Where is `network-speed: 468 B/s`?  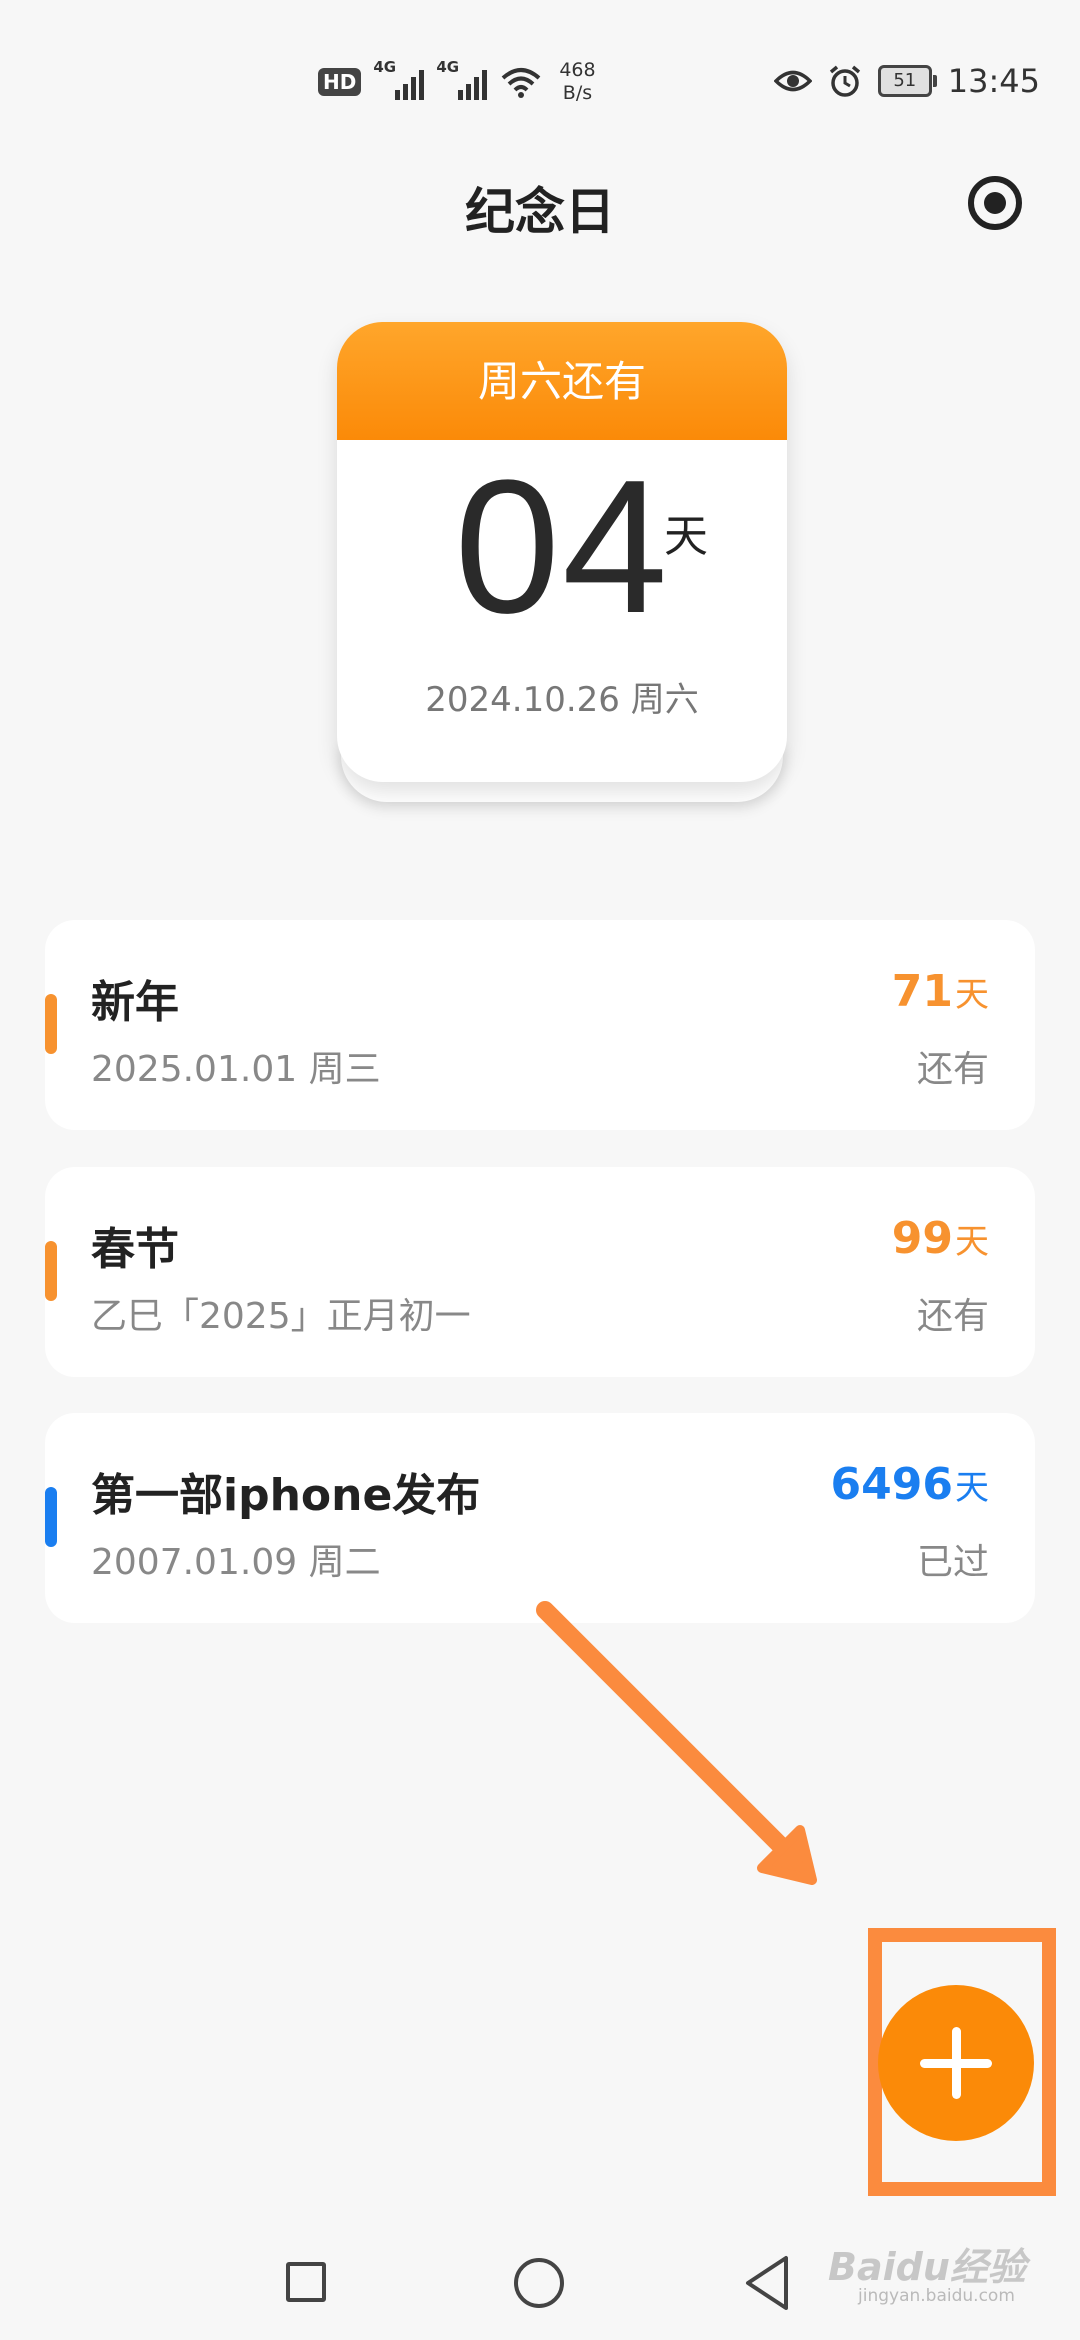 network-speed: 468 B/s is located at coordinates (577, 82).